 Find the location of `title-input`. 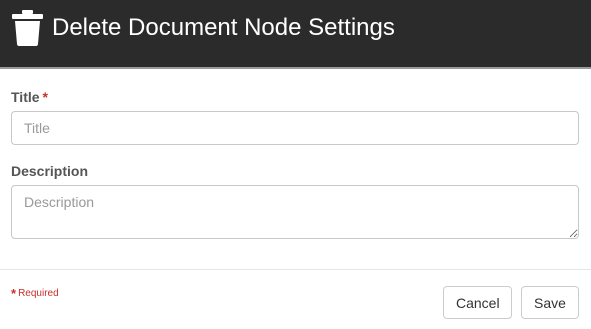

title-input is located at coordinates (295, 128).